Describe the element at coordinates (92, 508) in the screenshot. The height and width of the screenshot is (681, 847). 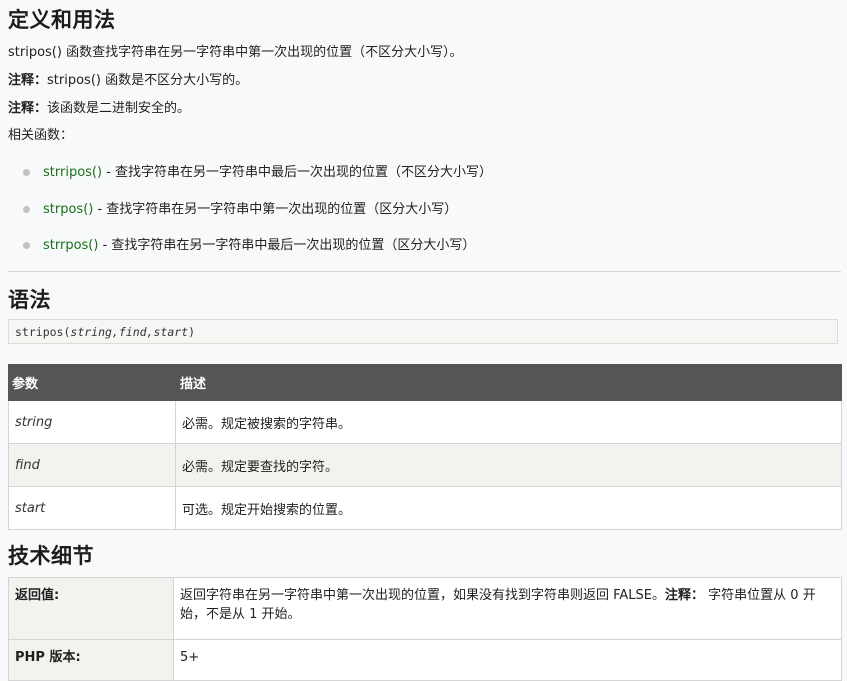
I see `param-name: start` at that location.